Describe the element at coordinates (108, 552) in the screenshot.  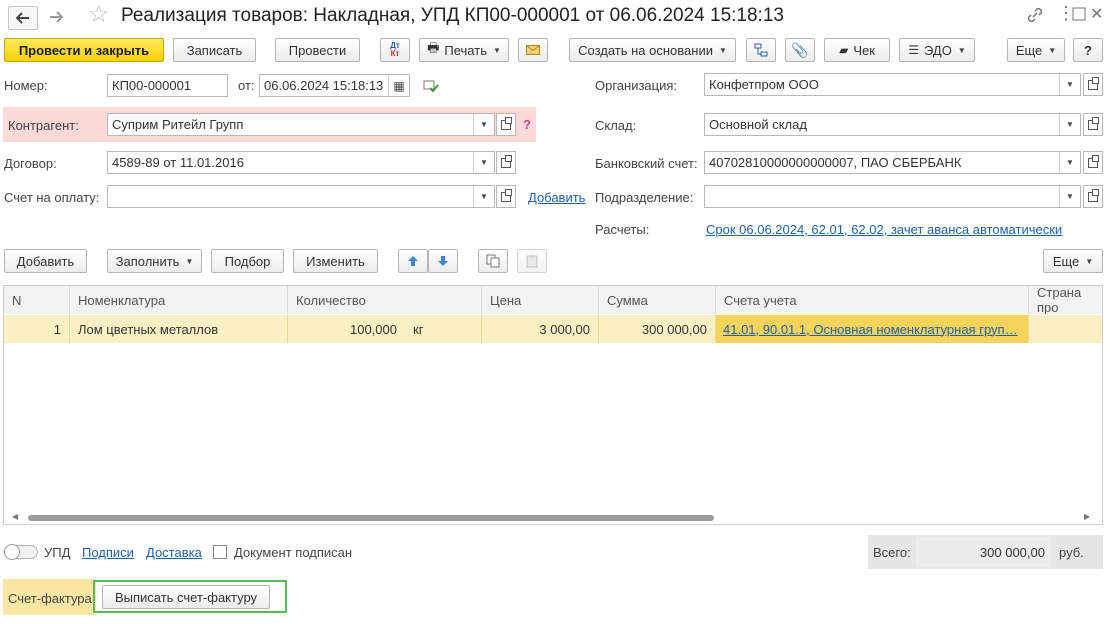
I see `signatures-link: Подписи` at that location.